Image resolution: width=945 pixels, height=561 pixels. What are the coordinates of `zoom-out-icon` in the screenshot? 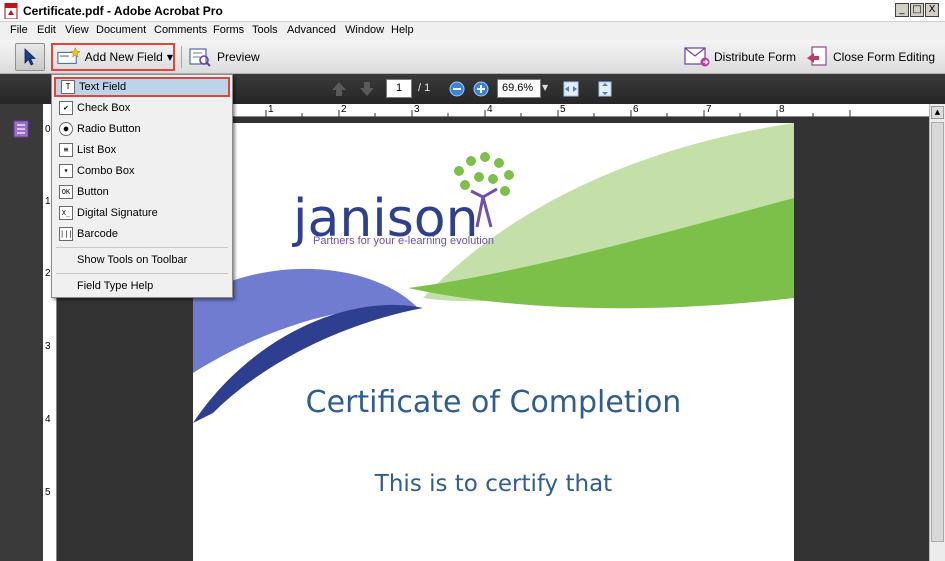 It's located at (457, 89).